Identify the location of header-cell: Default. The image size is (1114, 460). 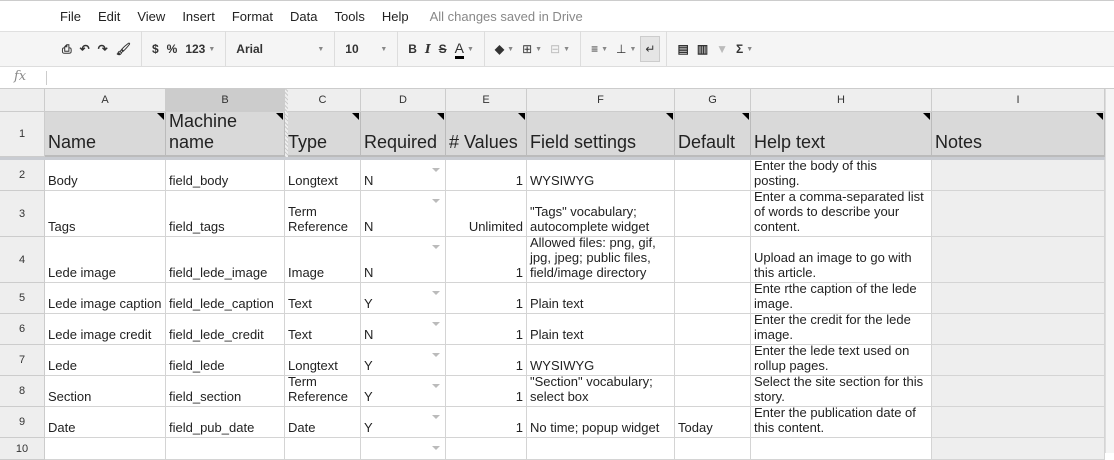
(713, 134).